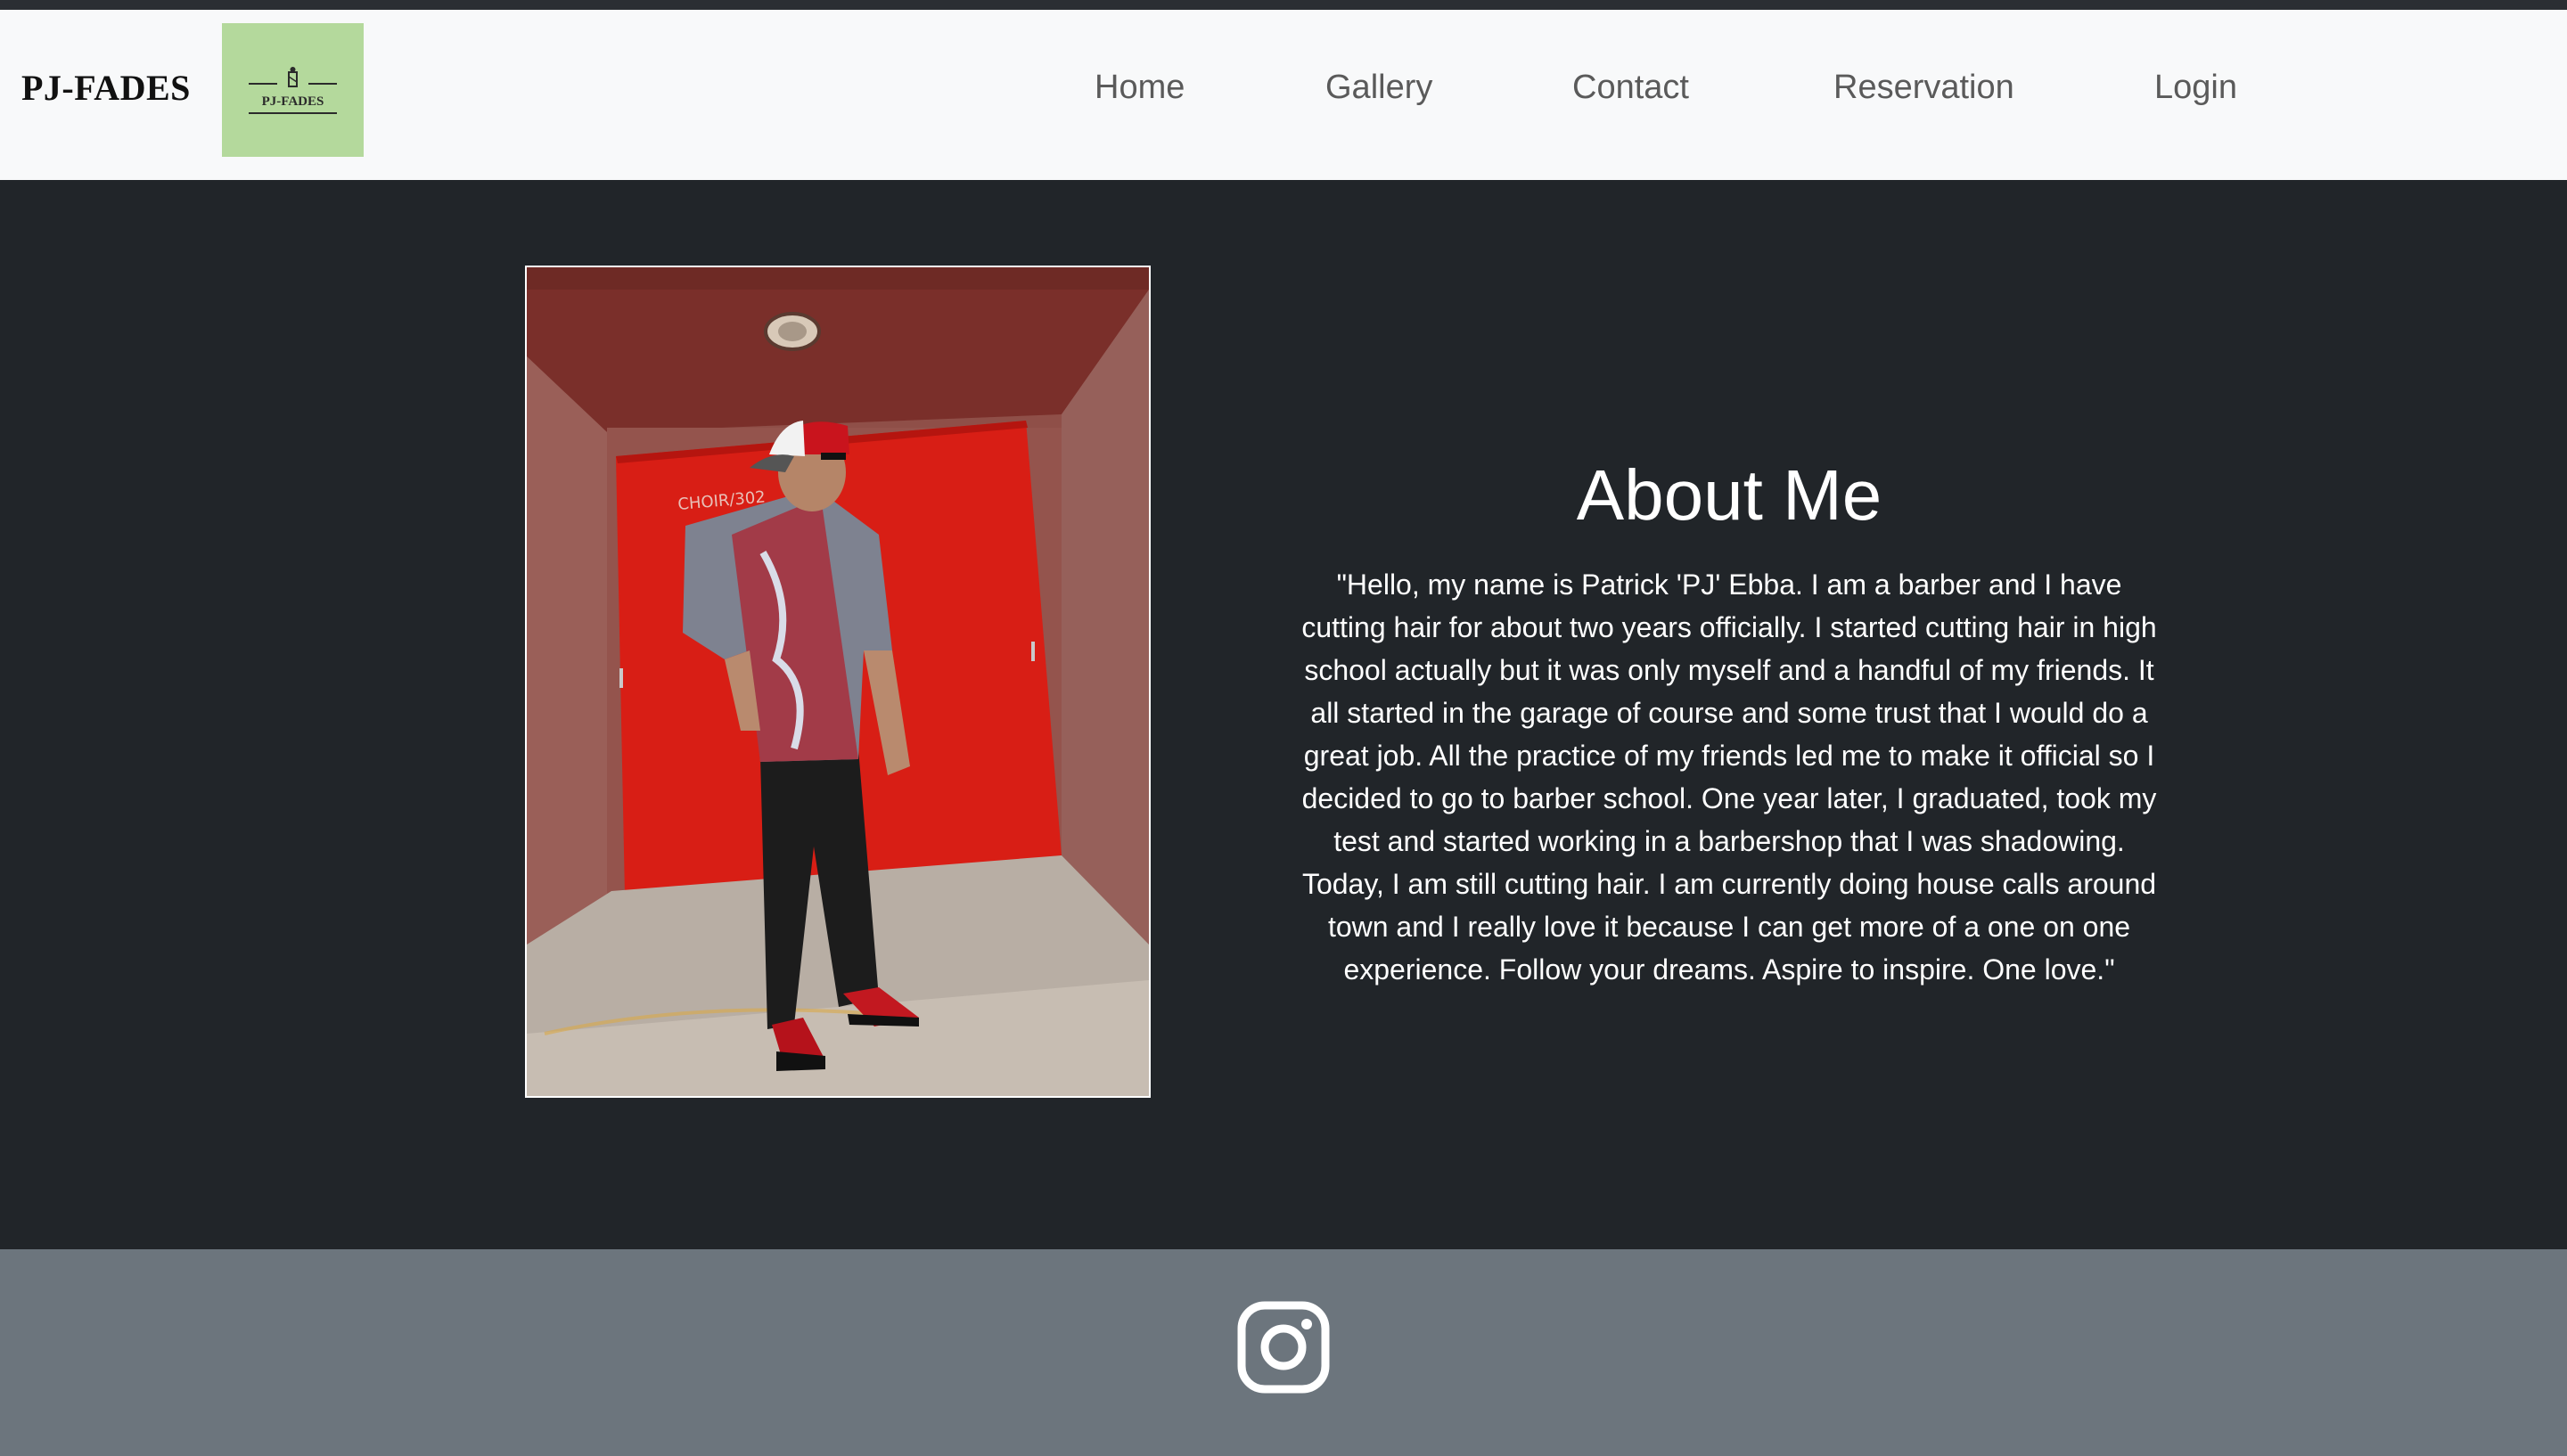 This screenshot has width=2567, height=1456. What do you see at coordinates (1729, 495) in the screenshot?
I see `about-title: About Me` at bounding box center [1729, 495].